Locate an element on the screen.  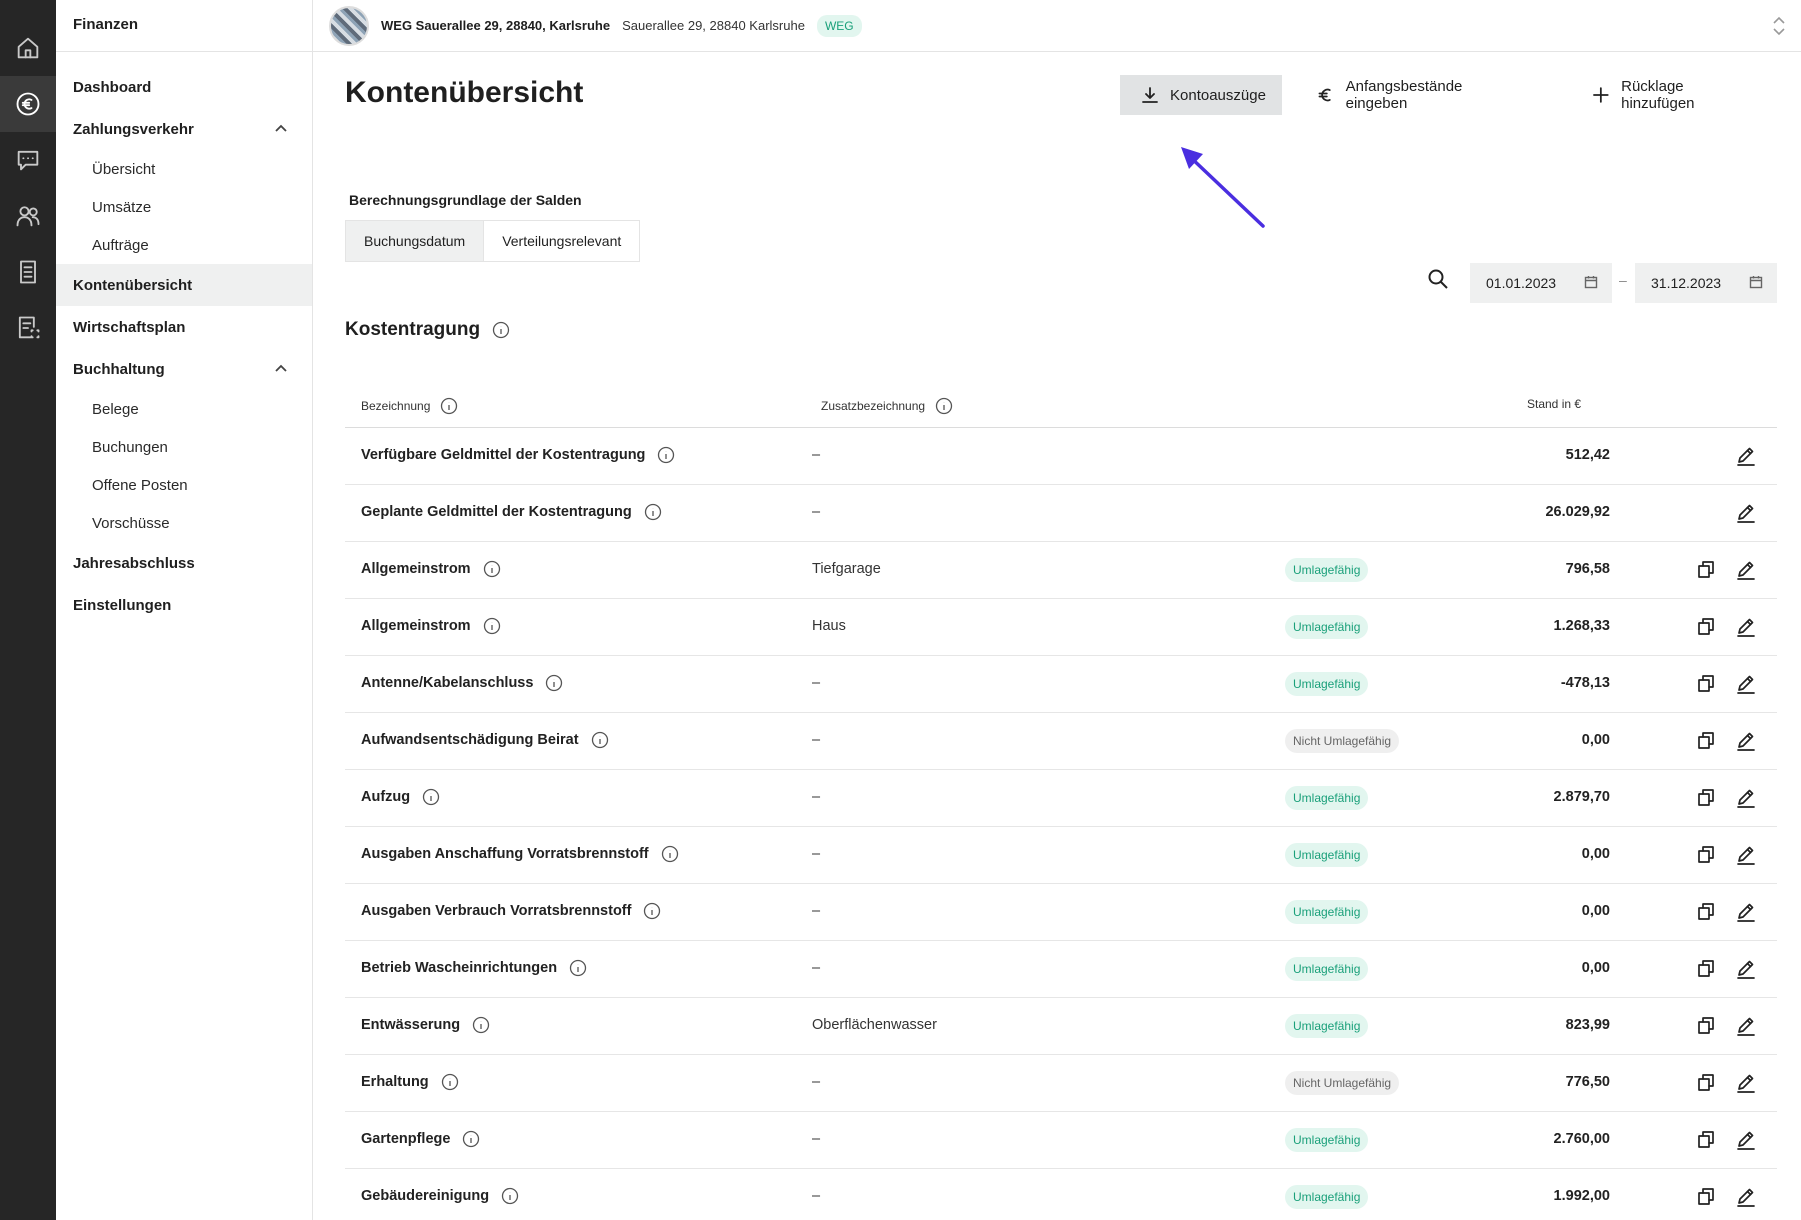
search-button is located at coordinates (1438, 279).